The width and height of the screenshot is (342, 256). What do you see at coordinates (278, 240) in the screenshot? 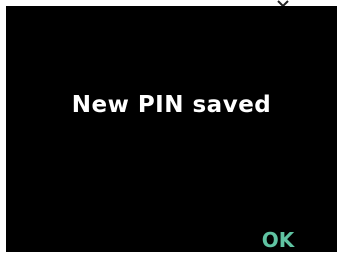
I see `ok-button: OK` at bounding box center [278, 240].